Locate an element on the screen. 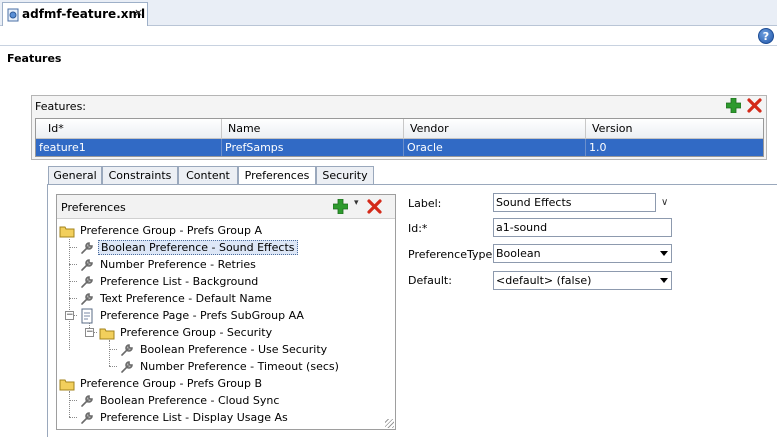 The image size is (777, 437). id-input: a1-sound is located at coordinates (582, 227).